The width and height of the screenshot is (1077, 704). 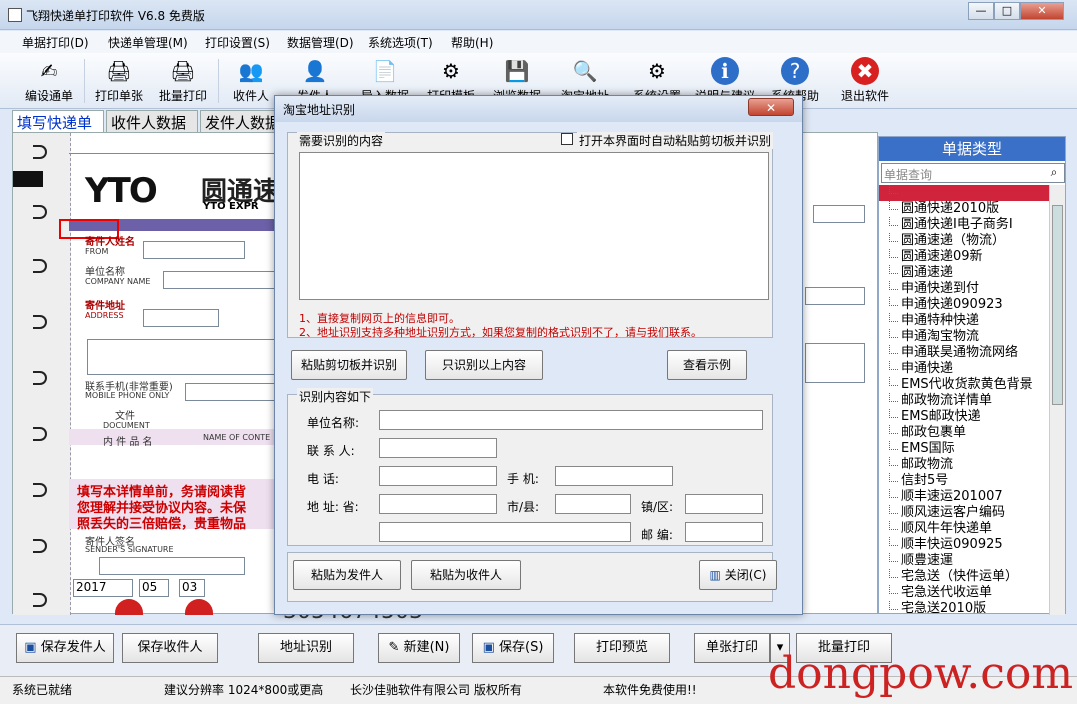 I want to click on template-item: 申通联昊通物流网络, so click(x=964, y=353).